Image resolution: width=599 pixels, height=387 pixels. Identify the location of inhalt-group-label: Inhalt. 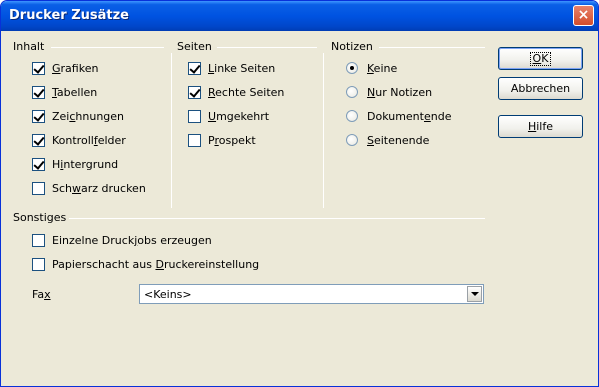
(30, 46).